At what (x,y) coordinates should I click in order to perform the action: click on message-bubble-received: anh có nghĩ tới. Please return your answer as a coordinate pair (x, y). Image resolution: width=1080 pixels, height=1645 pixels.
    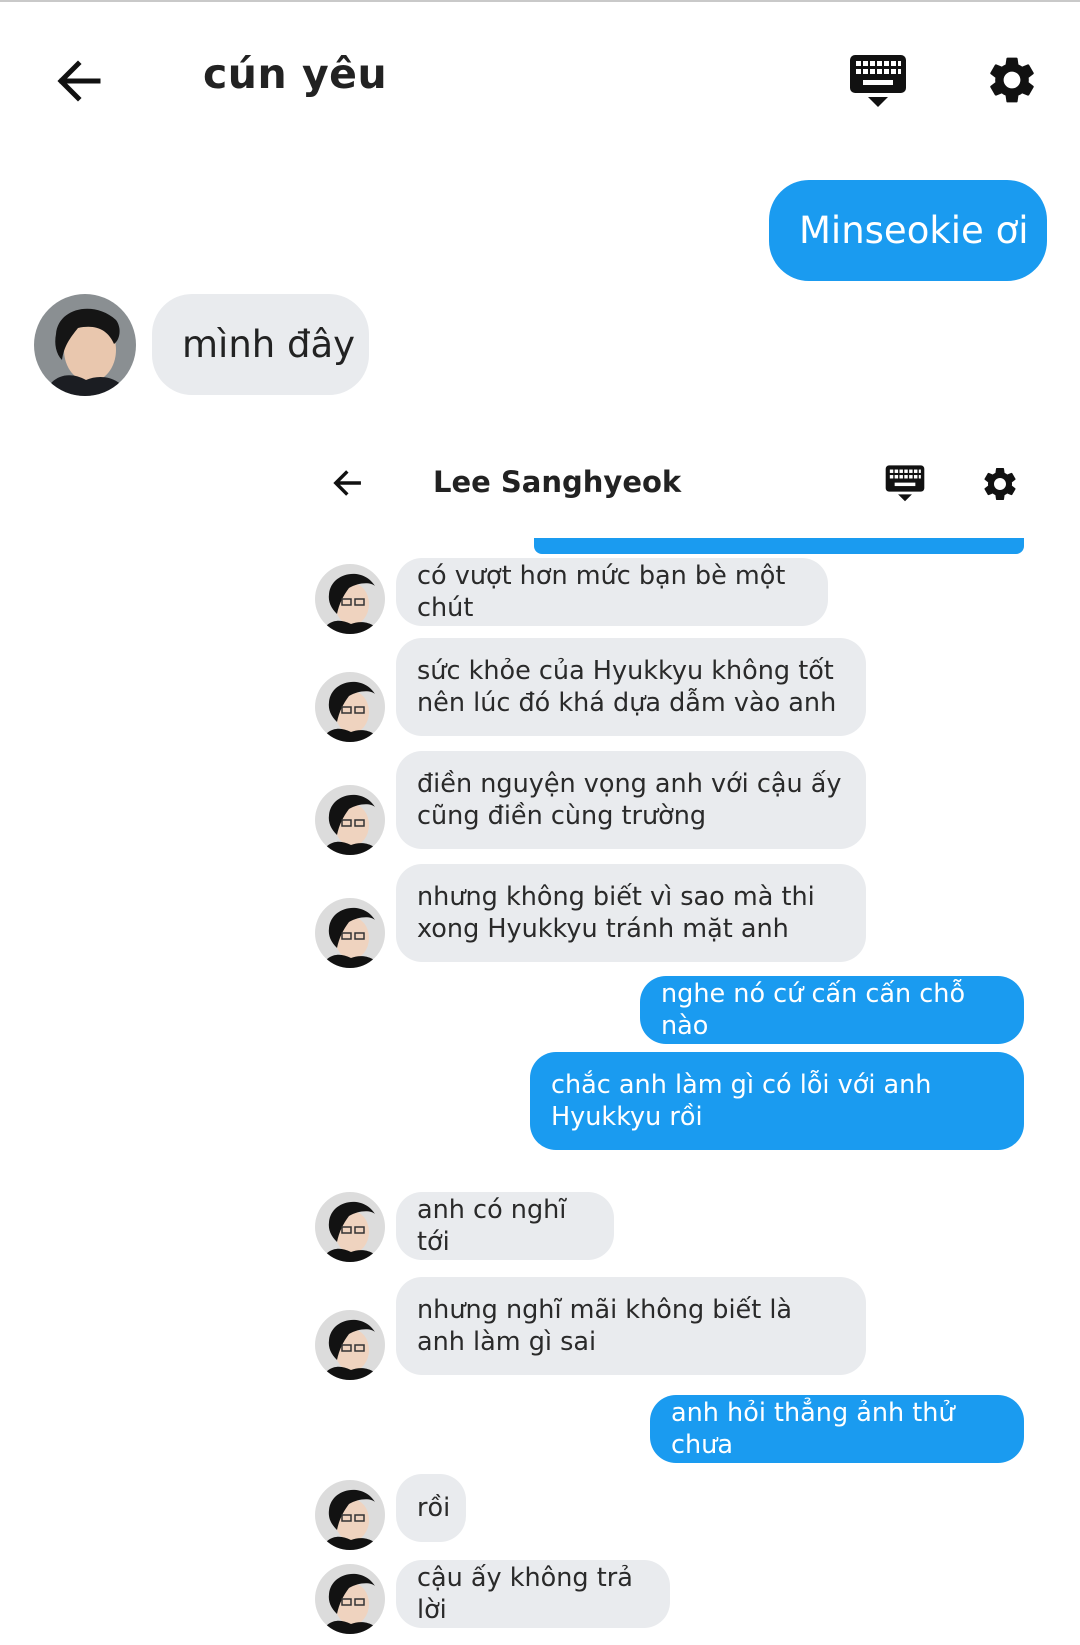
    Looking at the image, I should click on (505, 1226).